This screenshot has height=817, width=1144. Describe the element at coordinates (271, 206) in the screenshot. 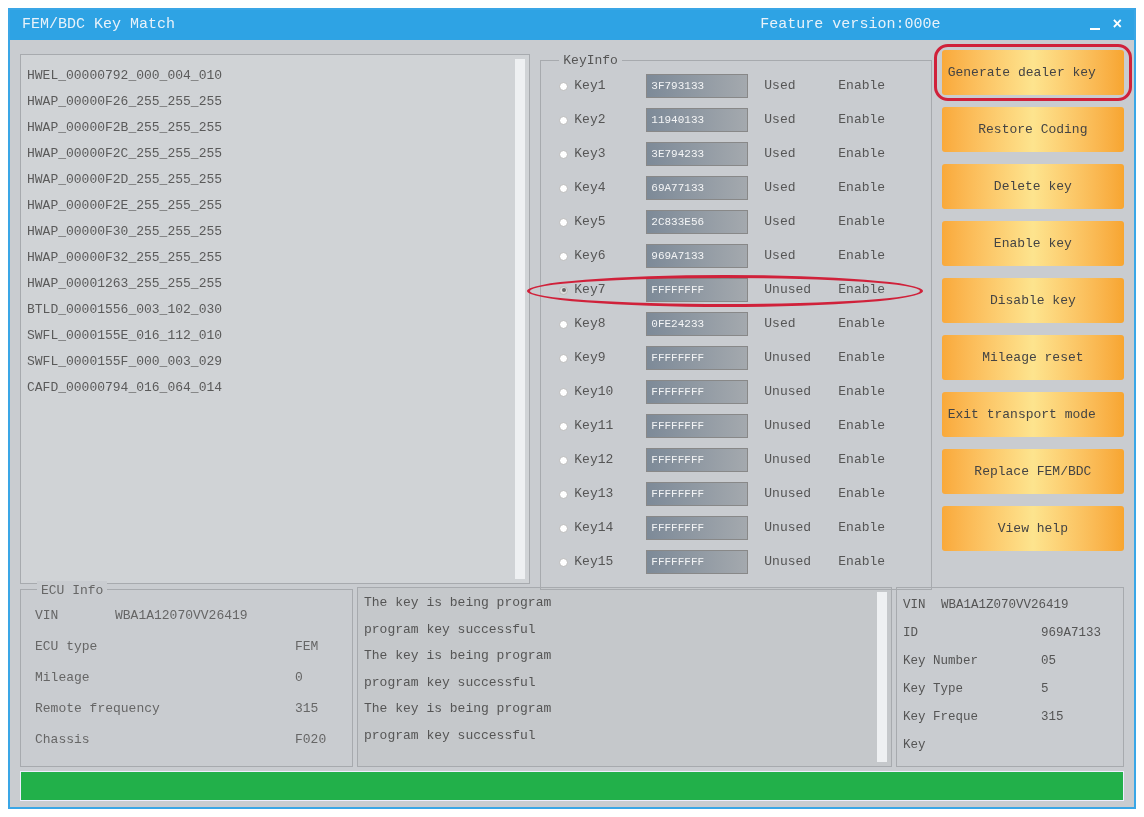

I see `list-item: HWAP_00000F2E_255_255_255` at that location.